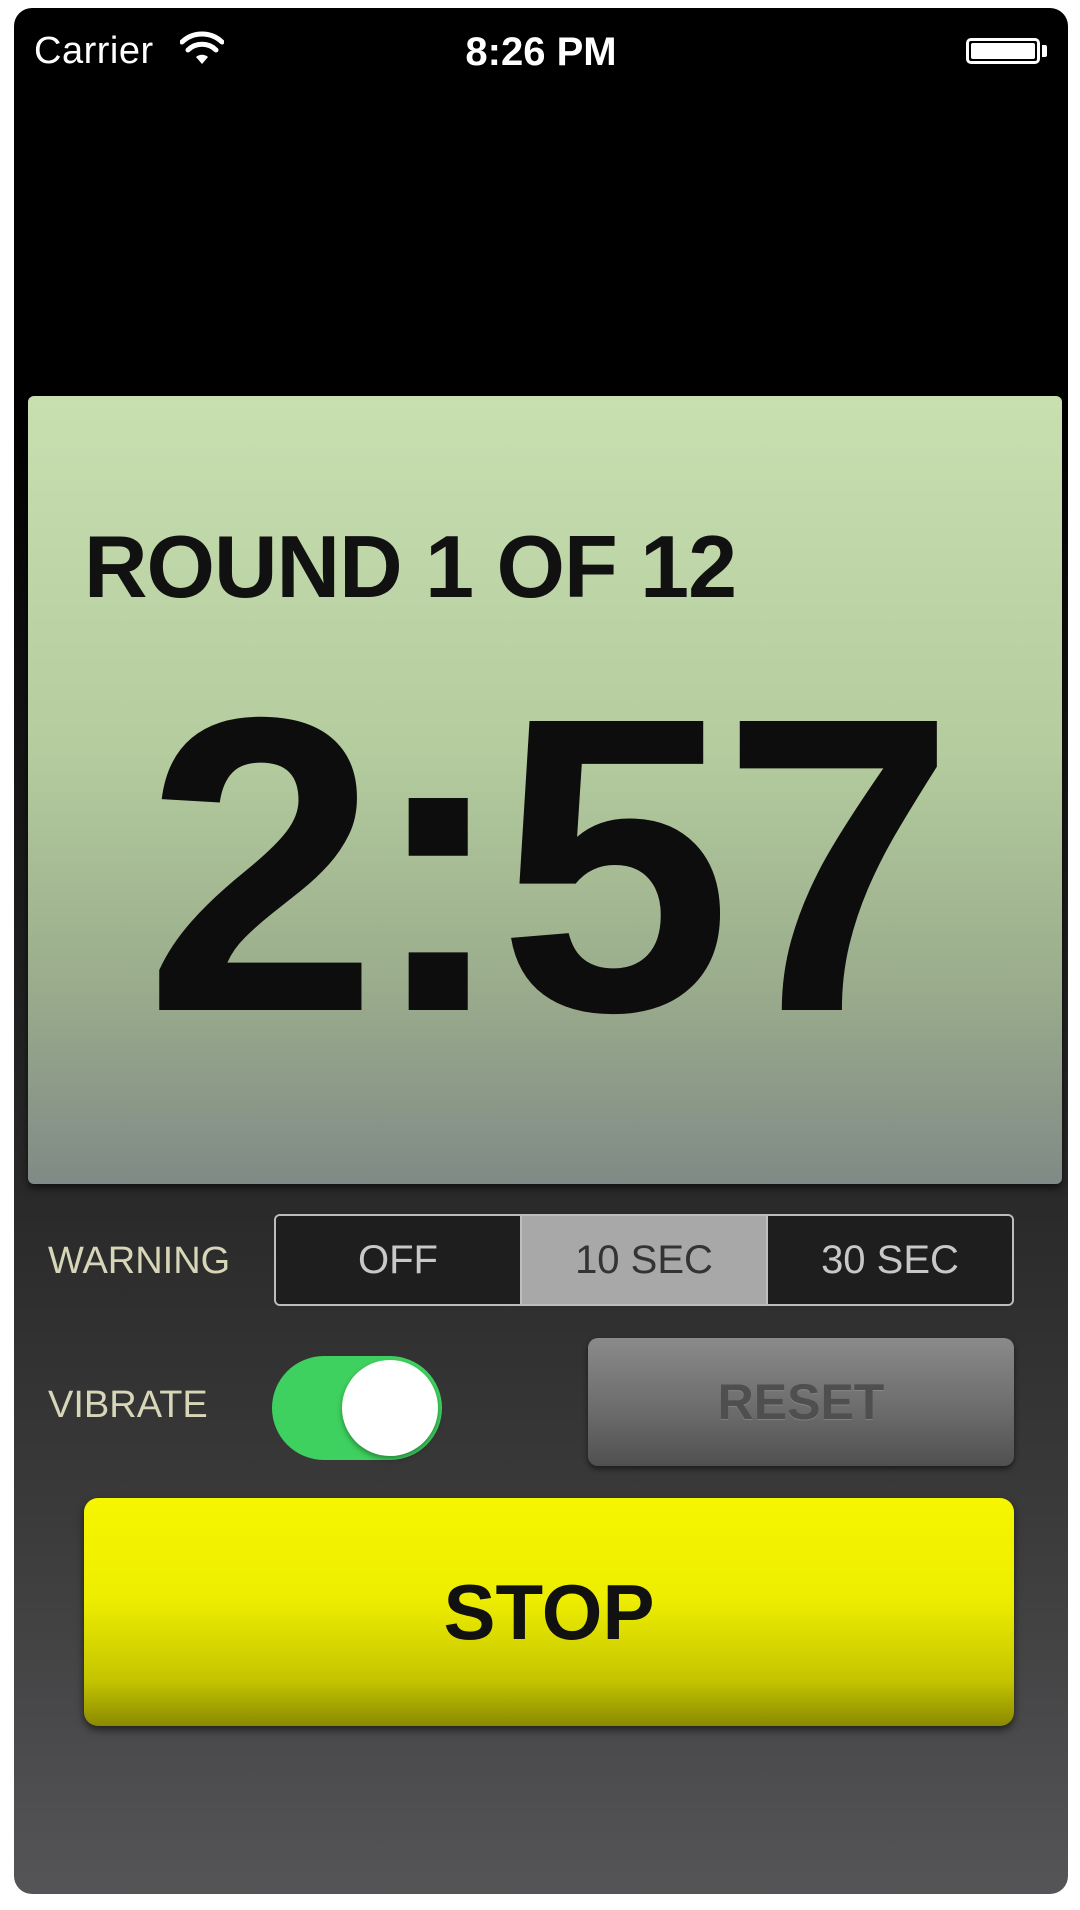  What do you see at coordinates (541, 52) in the screenshot?
I see `status-time: 8:26 PM` at bounding box center [541, 52].